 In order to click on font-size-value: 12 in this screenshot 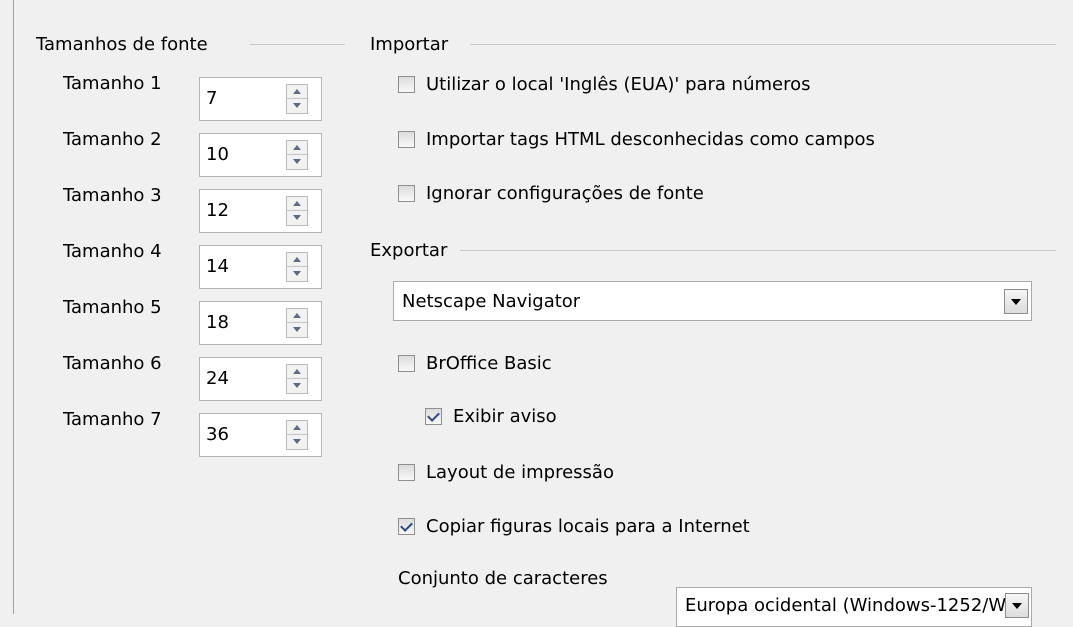, I will do `click(217, 211)`.